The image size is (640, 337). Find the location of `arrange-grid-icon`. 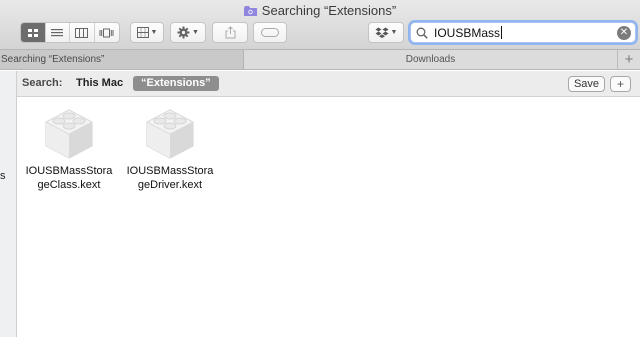

arrange-grid-icon is located at coordinates (142, 32).